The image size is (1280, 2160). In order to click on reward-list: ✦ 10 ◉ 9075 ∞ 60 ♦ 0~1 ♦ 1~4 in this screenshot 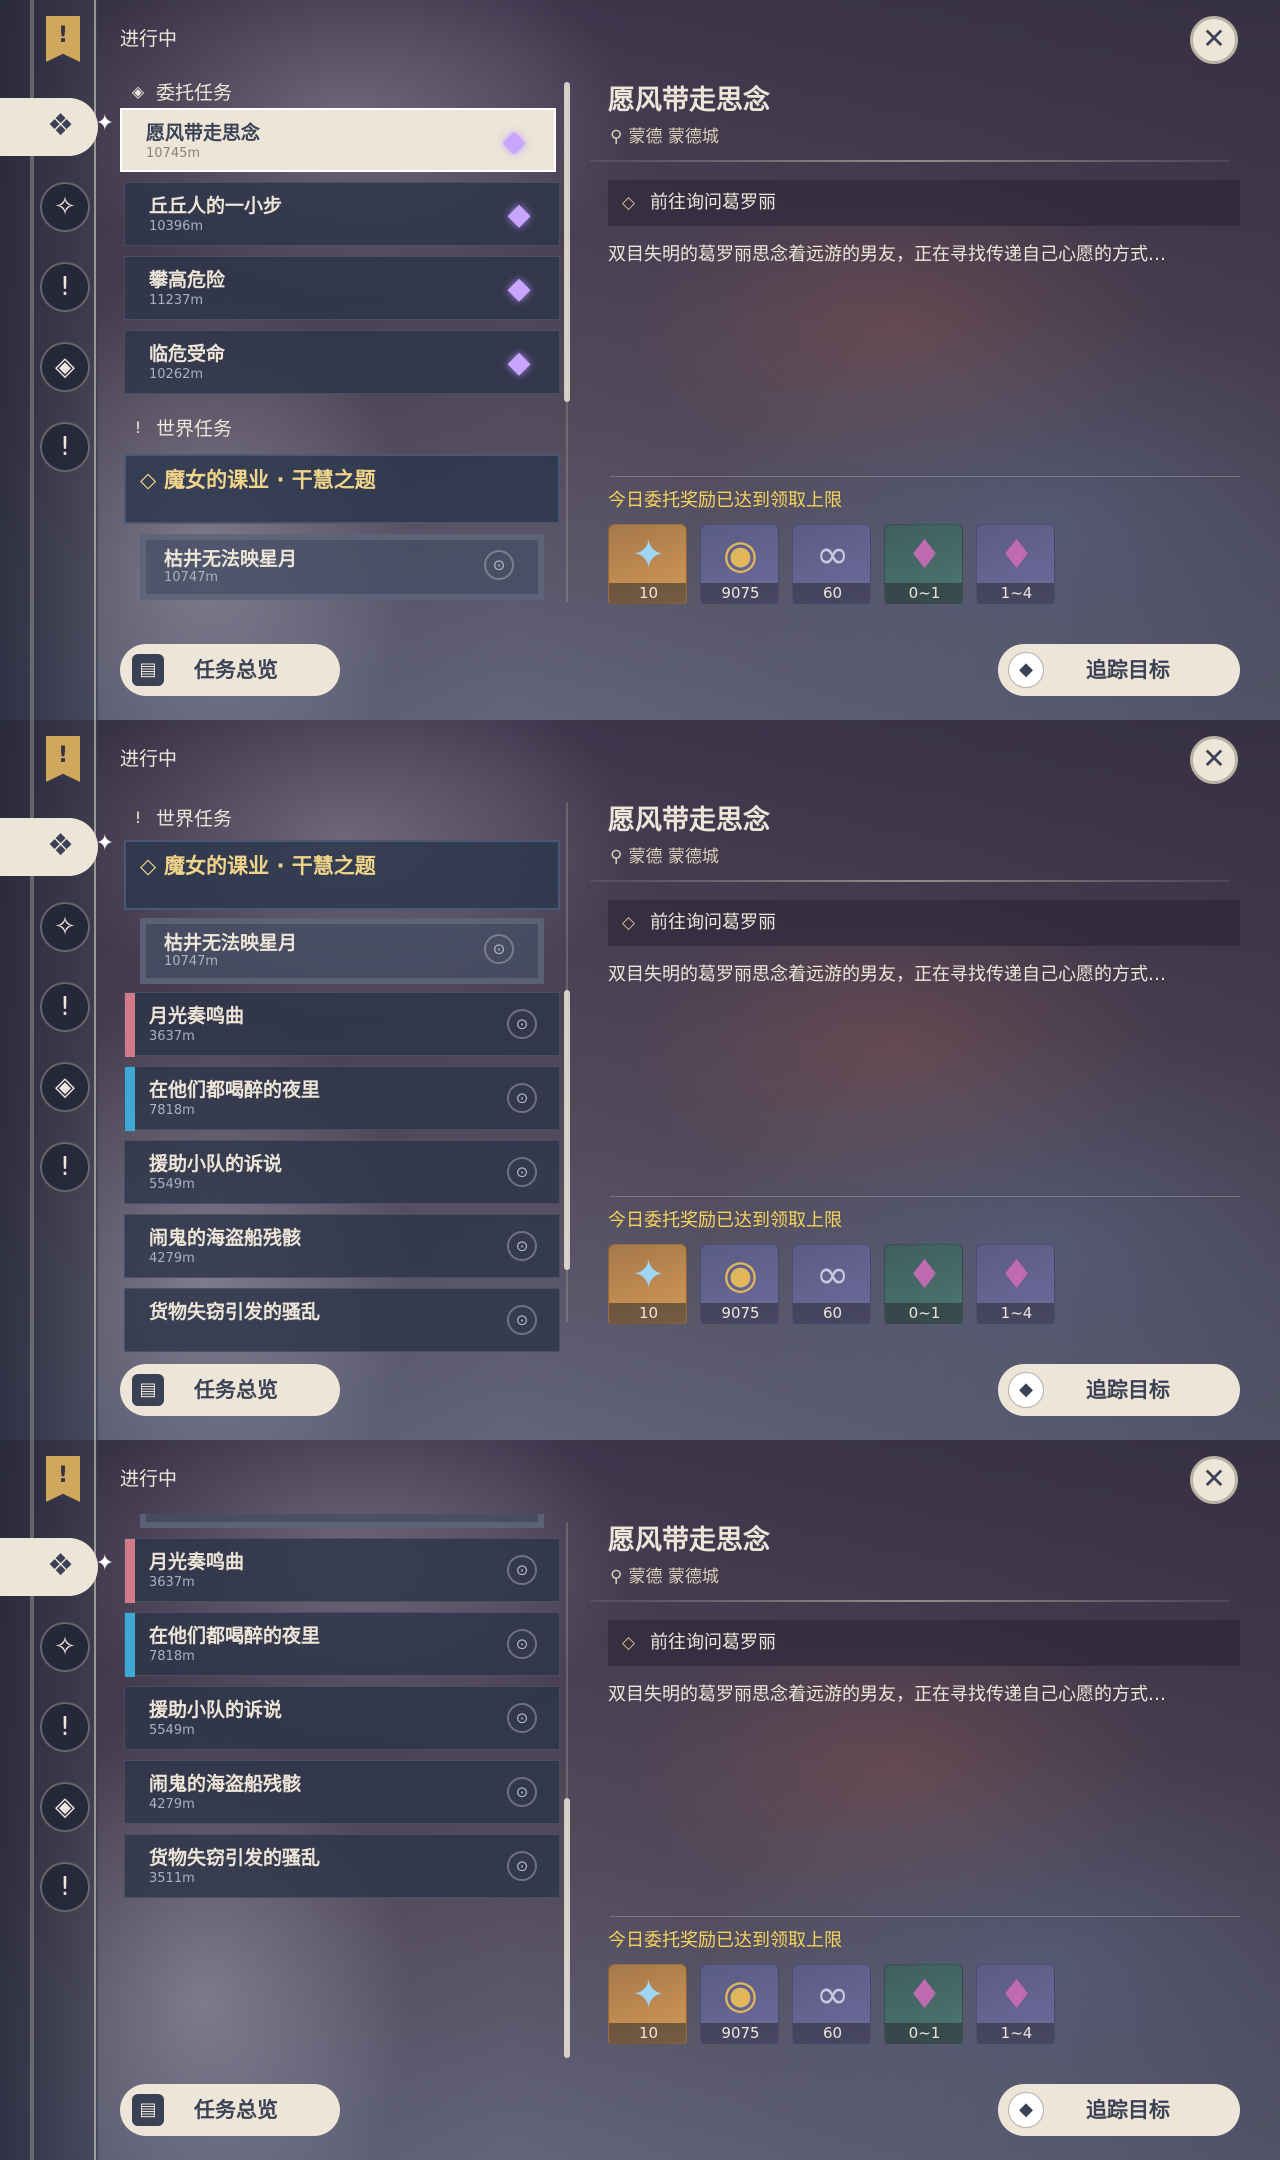, I will do `click(831, 564)`.